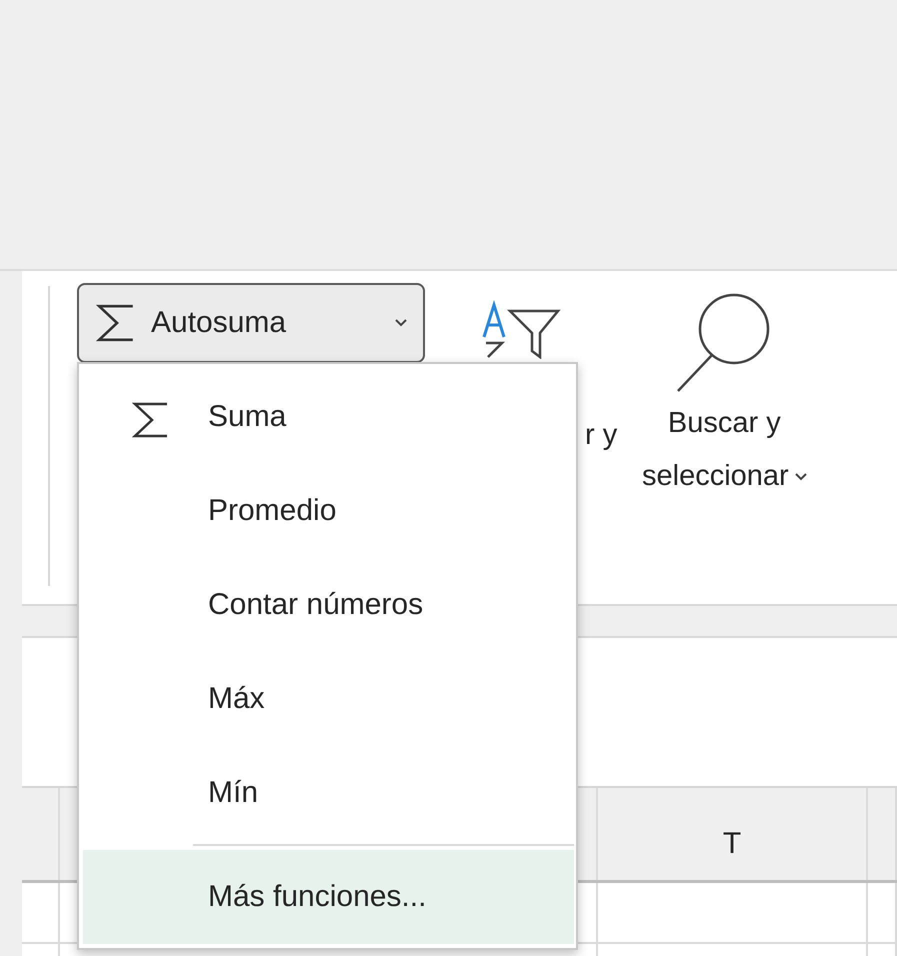 Image resolution: width=897 pixels, height=956 pixels. What do you see at coordinates (733, 834) in the screenshot?
I see `column-header: T` at bounding box center [733, 834].